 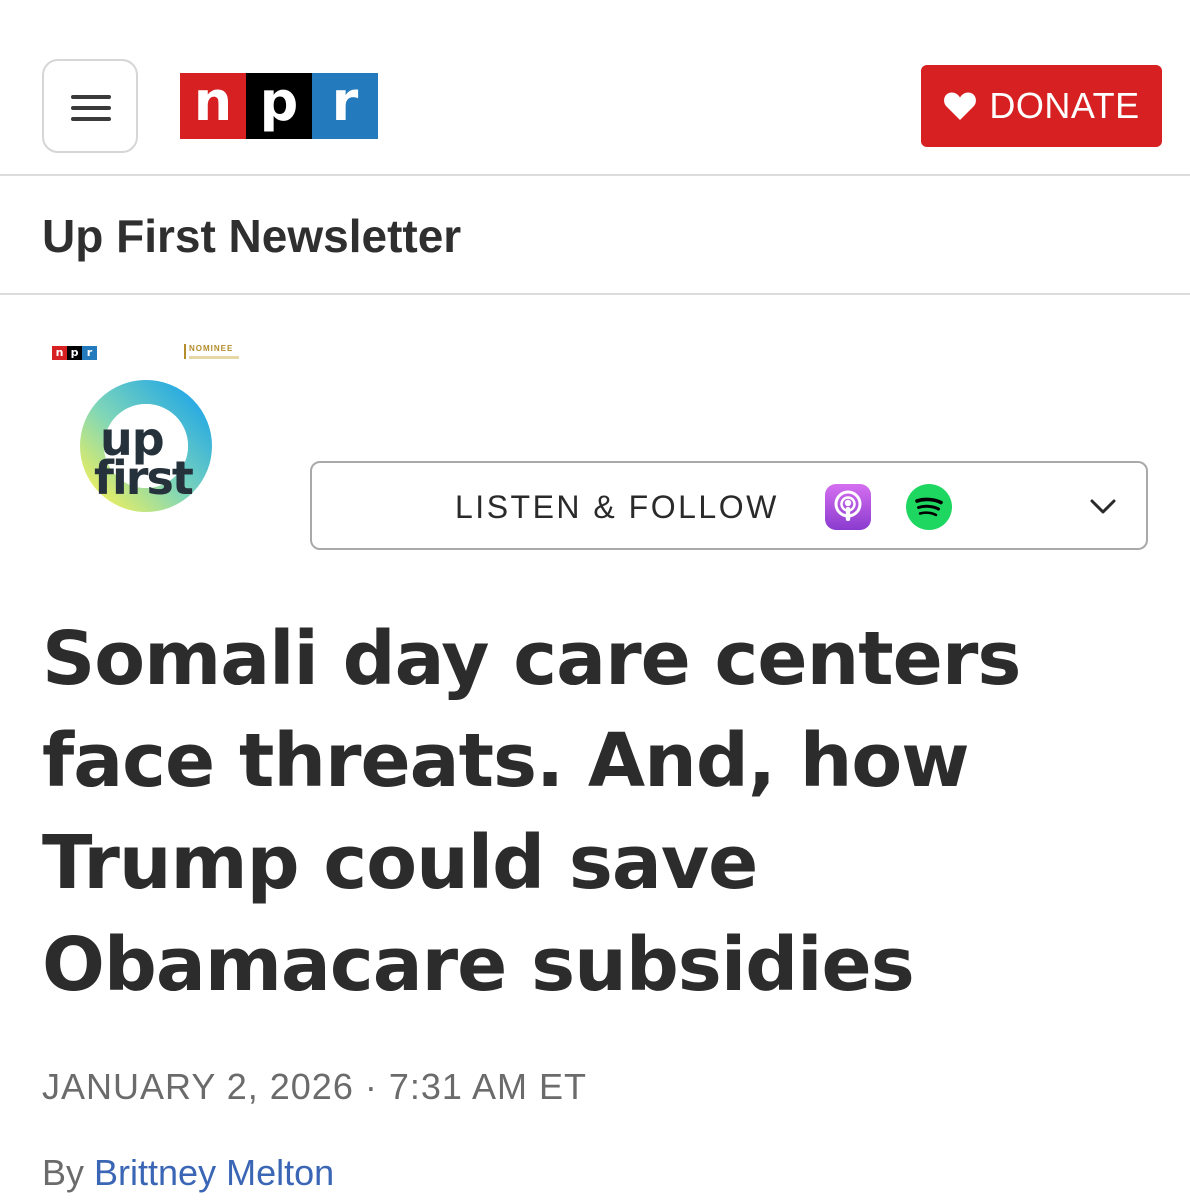 I want to click on up-first-podcast-art: n p r NOMINEE up first, so click(x=153, y=442).